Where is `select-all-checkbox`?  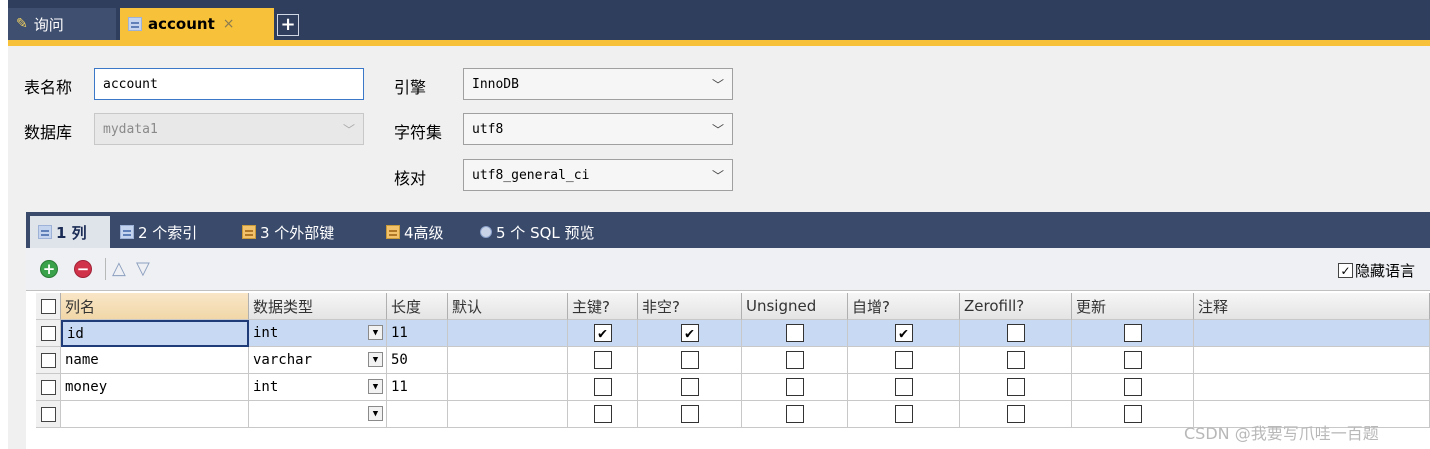 select-all-checkbox is located at coordinates (48, 306).